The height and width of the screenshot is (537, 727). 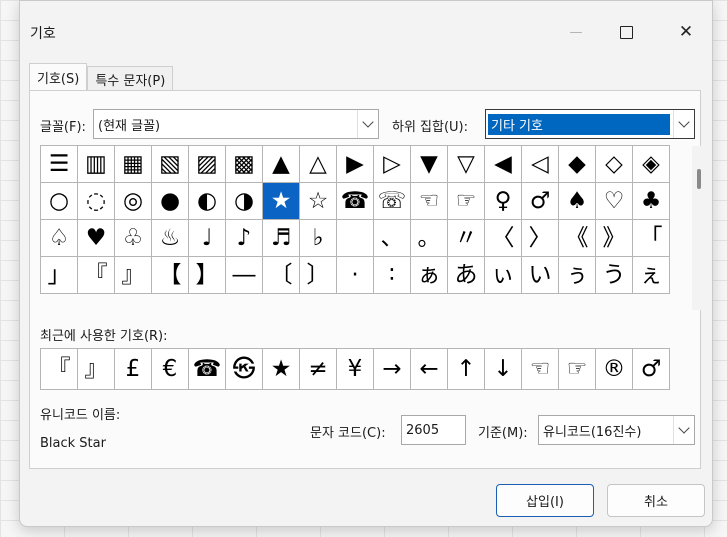 What do you see at coordinates (130, 78) in the screenshot?
I see `tab-special-characters: 특수 문자(P)` at bounding box center [130, 78].